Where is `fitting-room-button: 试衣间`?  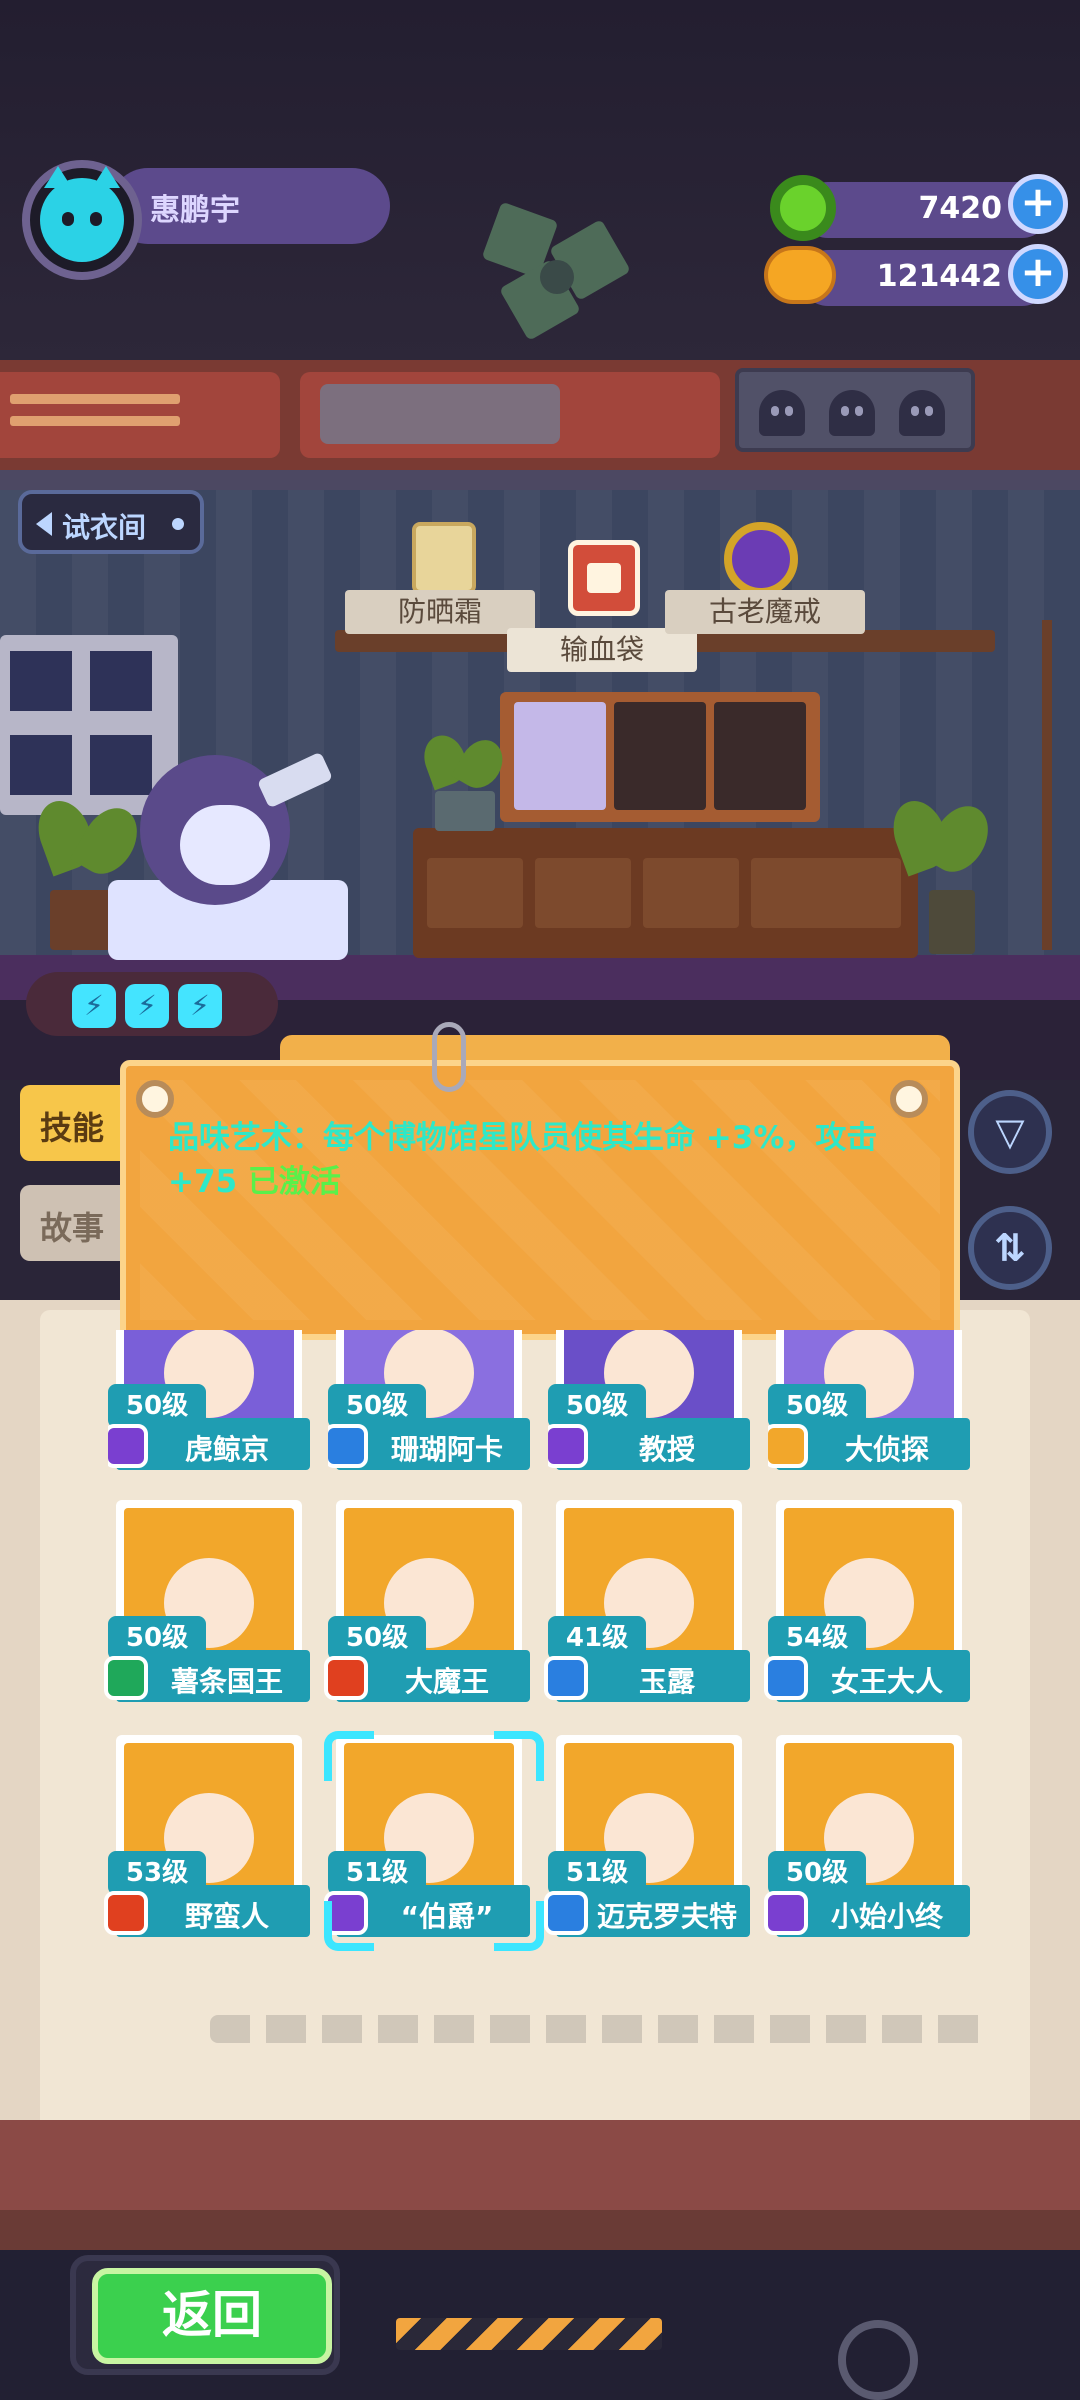
fitting-room-button: 试衣间 is located at coordinates (111, 522).